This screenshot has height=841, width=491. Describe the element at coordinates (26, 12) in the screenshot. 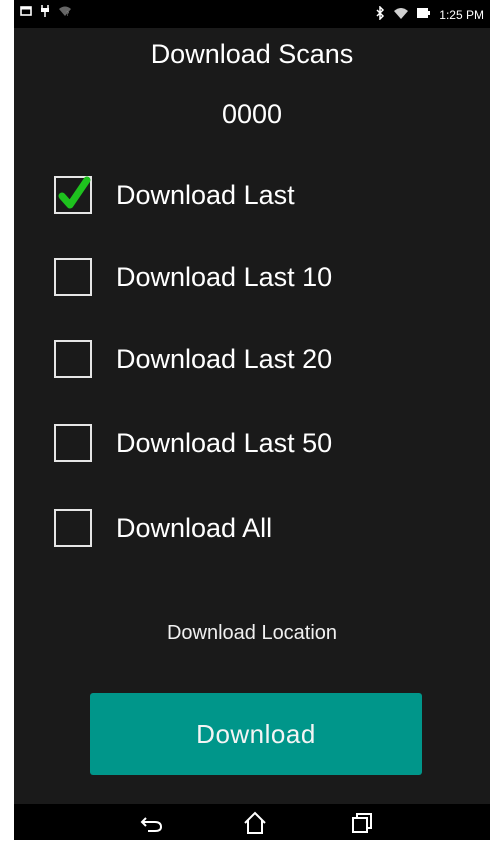

I see `screenshot-icon` at that location.